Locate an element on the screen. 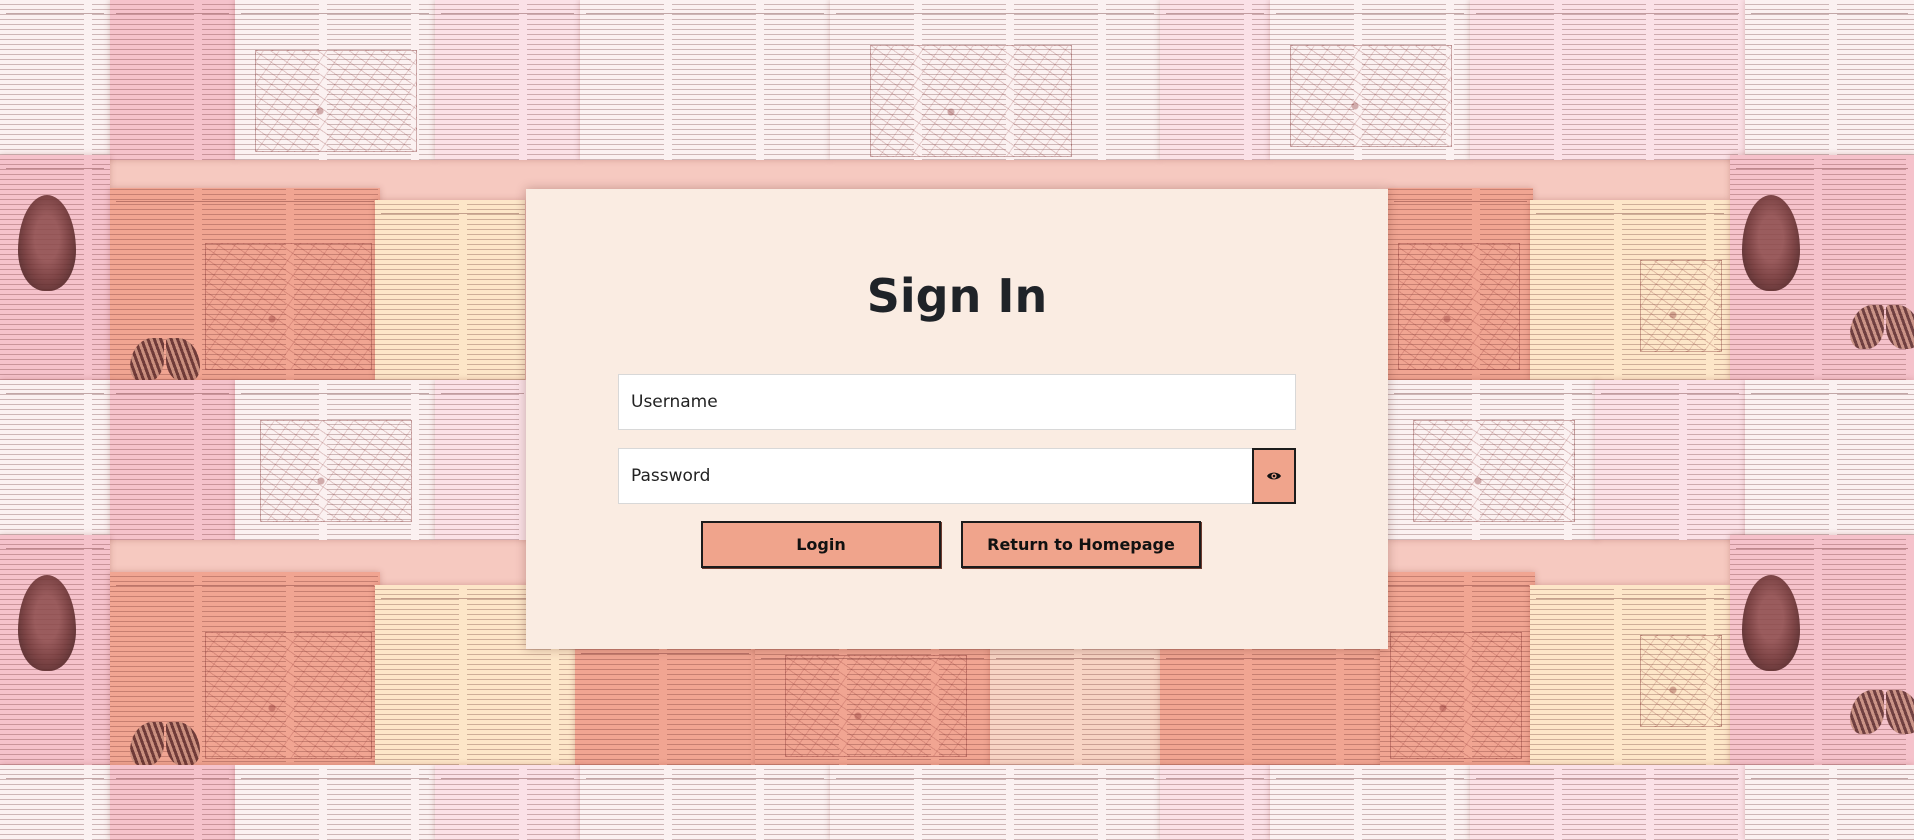  login-button: Login is located at coordinates (821, 544).